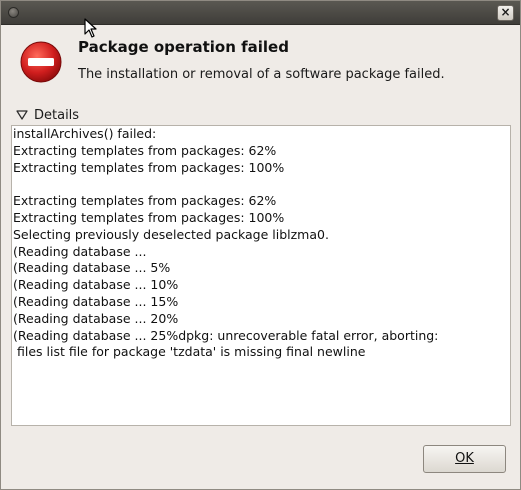 The image size is (521, 490). What do you see at coordinates (464, 459) in the screenshot?
I see `ok-button: OK` at bounding box center [464, 459].